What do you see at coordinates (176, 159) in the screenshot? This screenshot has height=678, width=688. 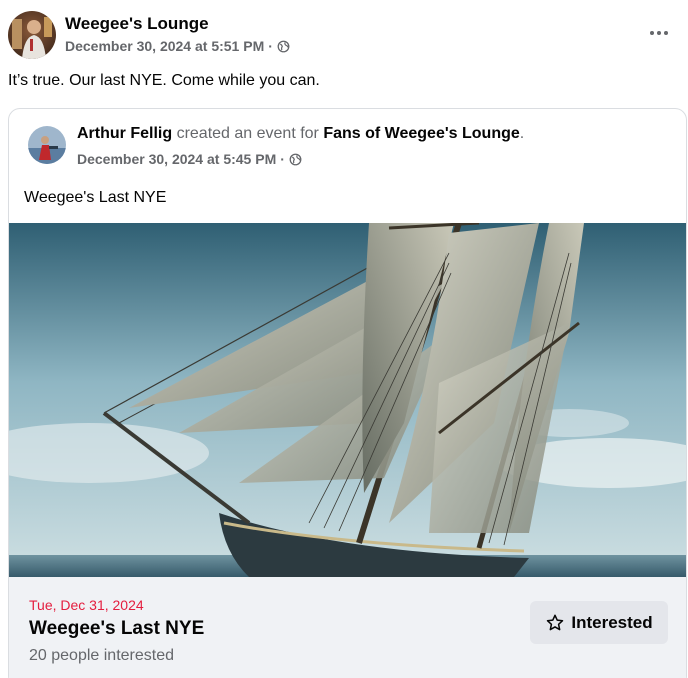 I see `shared-timestamp: December 30, 2024 at 5:45 PM` at bounding box center [176, 159].